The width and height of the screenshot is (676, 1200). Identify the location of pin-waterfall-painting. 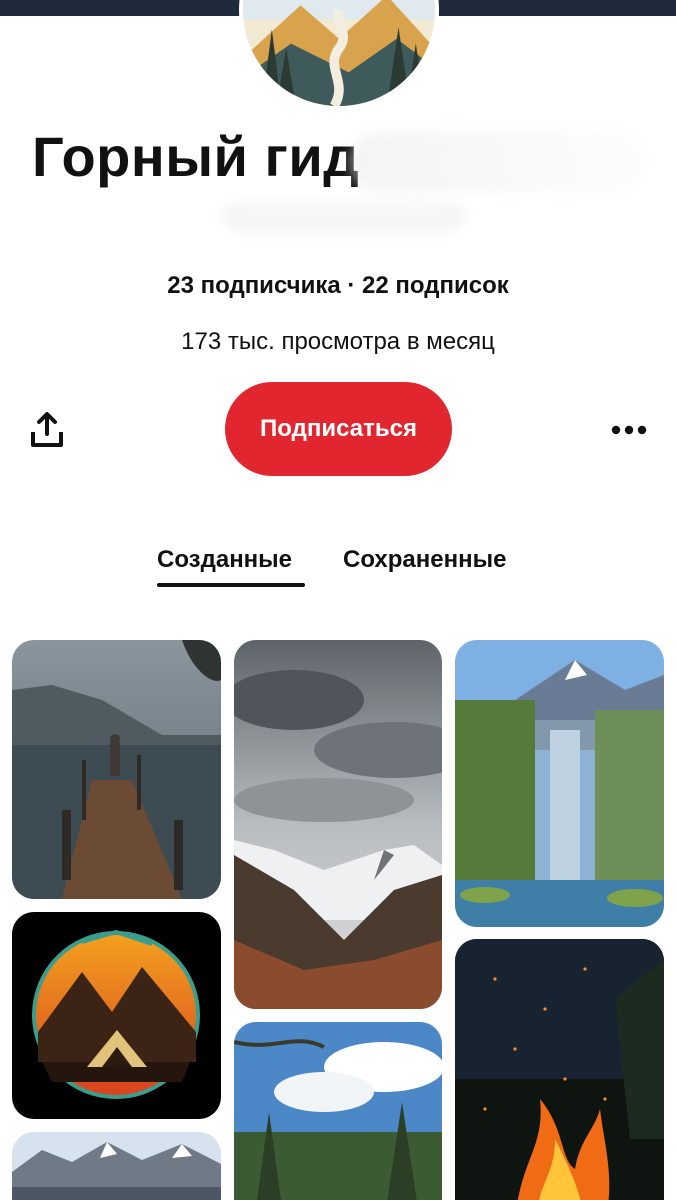
(559, 783).